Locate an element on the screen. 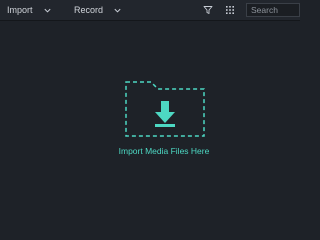 Image resolution: width=320 pixels, height=240 pixels. import-label: Import is located at coordinates (20, 10).